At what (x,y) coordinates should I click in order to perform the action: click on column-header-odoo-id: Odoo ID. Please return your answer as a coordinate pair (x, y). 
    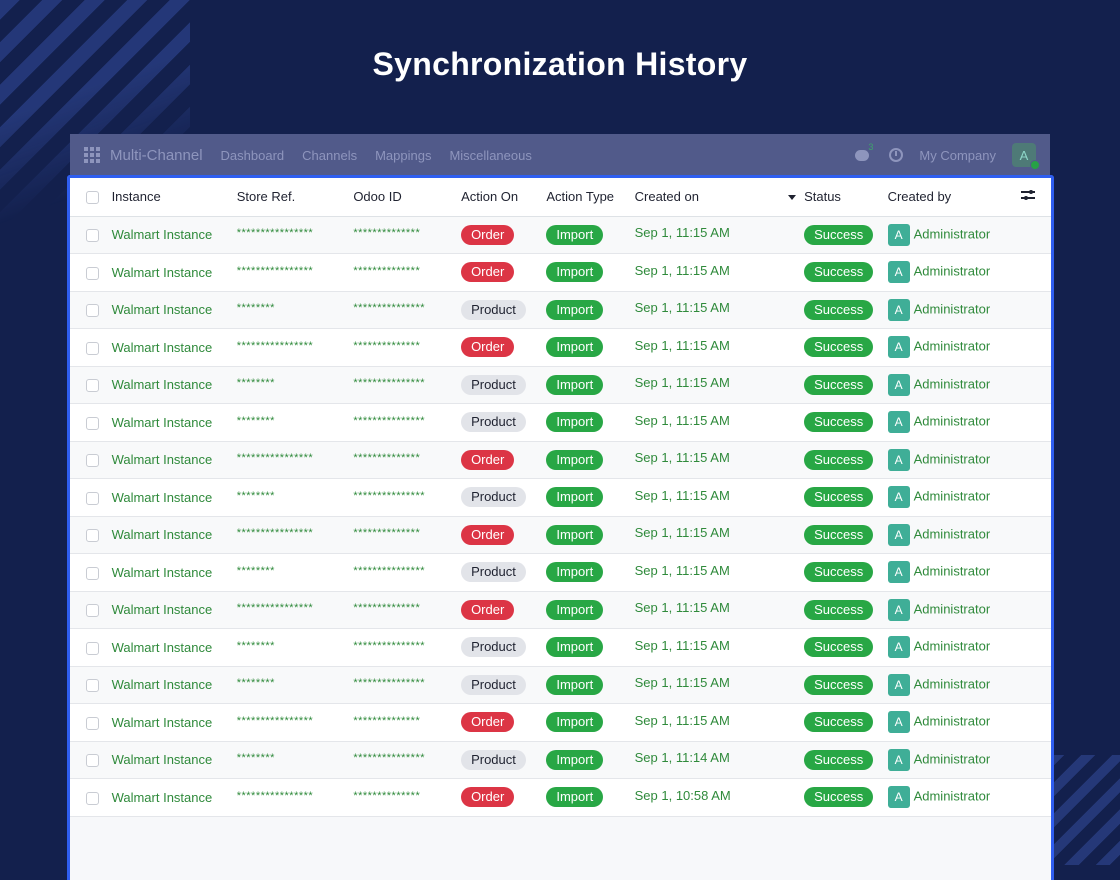
    Looking at the image, I should click on (407, 197).